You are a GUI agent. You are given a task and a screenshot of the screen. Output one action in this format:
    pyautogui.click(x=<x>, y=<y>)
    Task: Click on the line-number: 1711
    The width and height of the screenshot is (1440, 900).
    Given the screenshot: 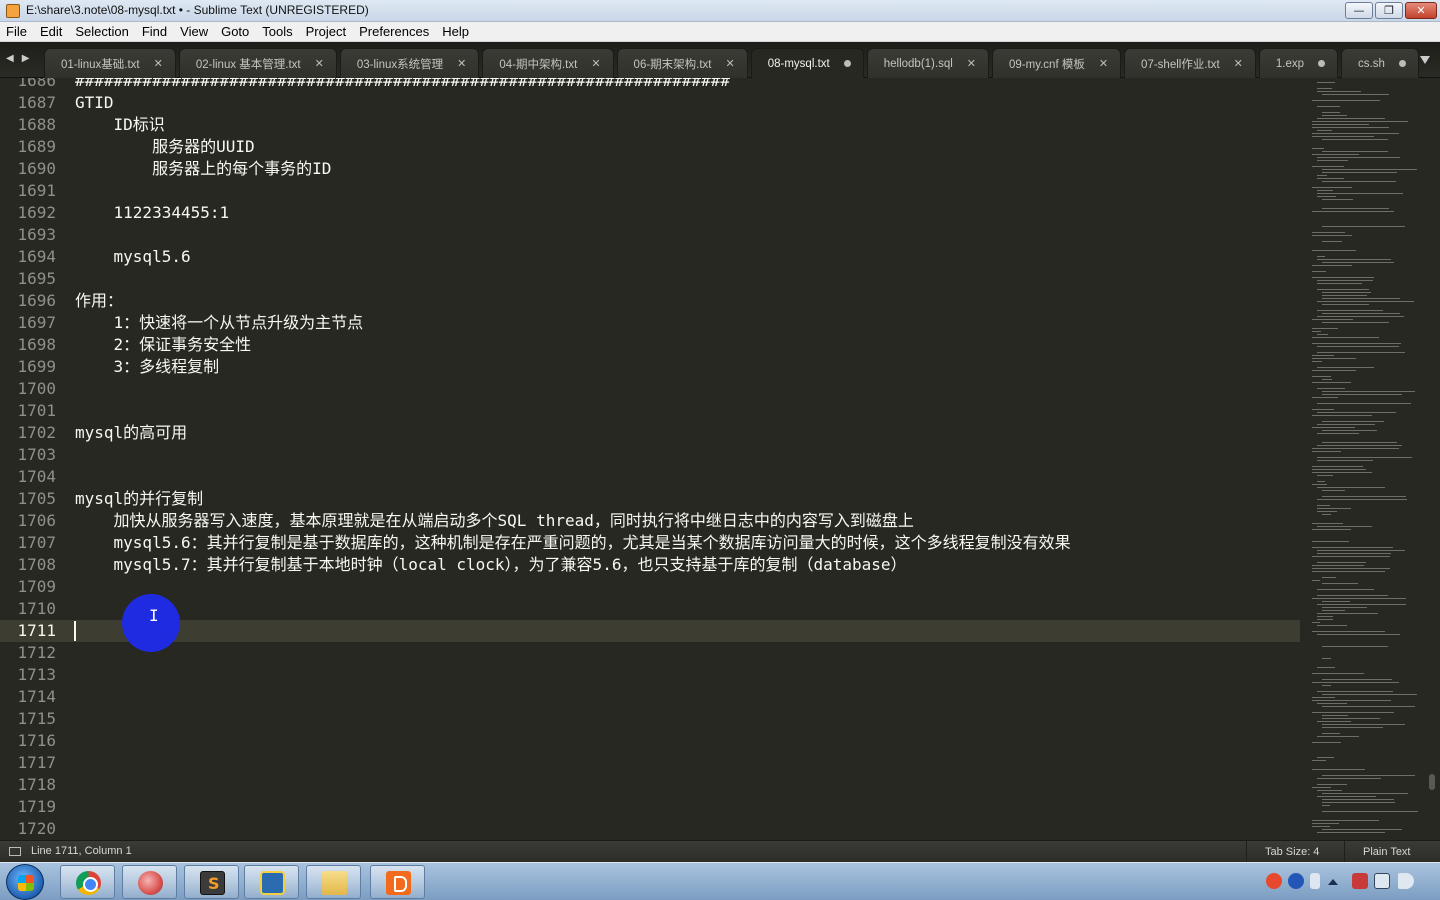 What is the action you would take?
    pyautogui.click(x=36, y=630)
    